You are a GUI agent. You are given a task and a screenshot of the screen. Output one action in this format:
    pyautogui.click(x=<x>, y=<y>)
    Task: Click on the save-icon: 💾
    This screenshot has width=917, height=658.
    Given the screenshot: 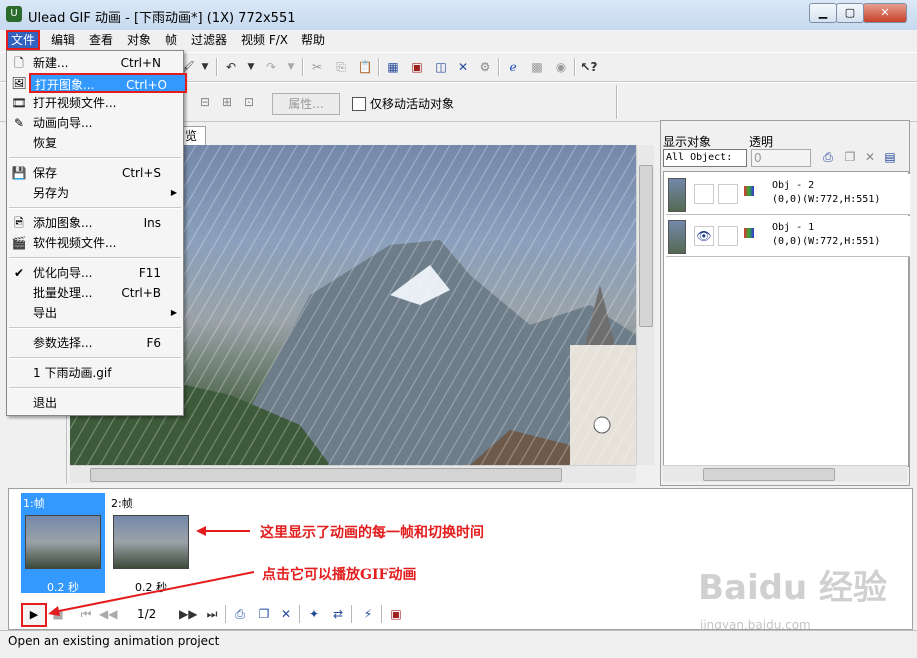 What is the action you would take?
    pyautogui.click(x=19, y=173)
    